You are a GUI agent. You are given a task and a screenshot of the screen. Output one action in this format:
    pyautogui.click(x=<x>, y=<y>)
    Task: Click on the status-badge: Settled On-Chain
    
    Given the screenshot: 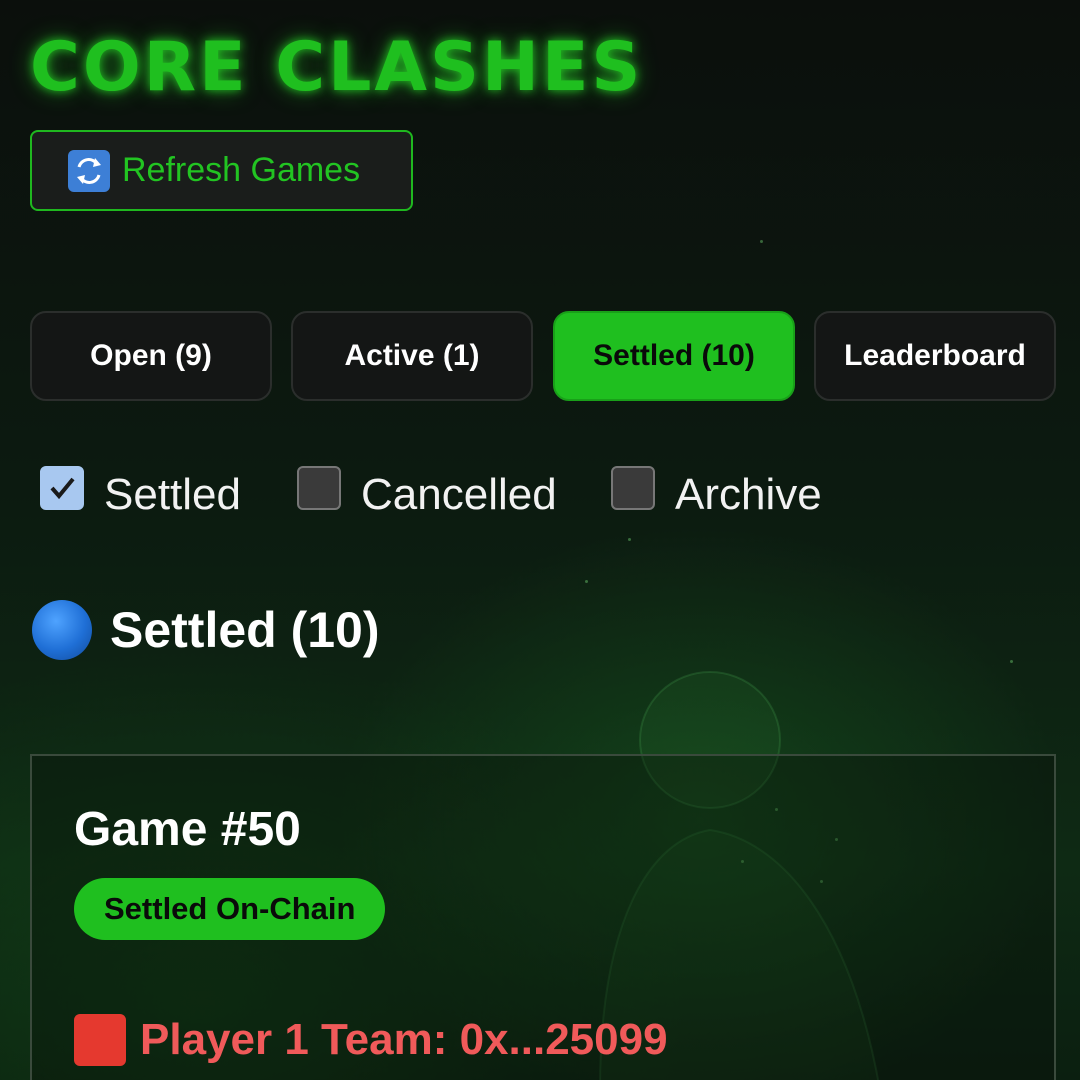 What is the action you would take?
    pyautogui.click(x=230, y=909)
    